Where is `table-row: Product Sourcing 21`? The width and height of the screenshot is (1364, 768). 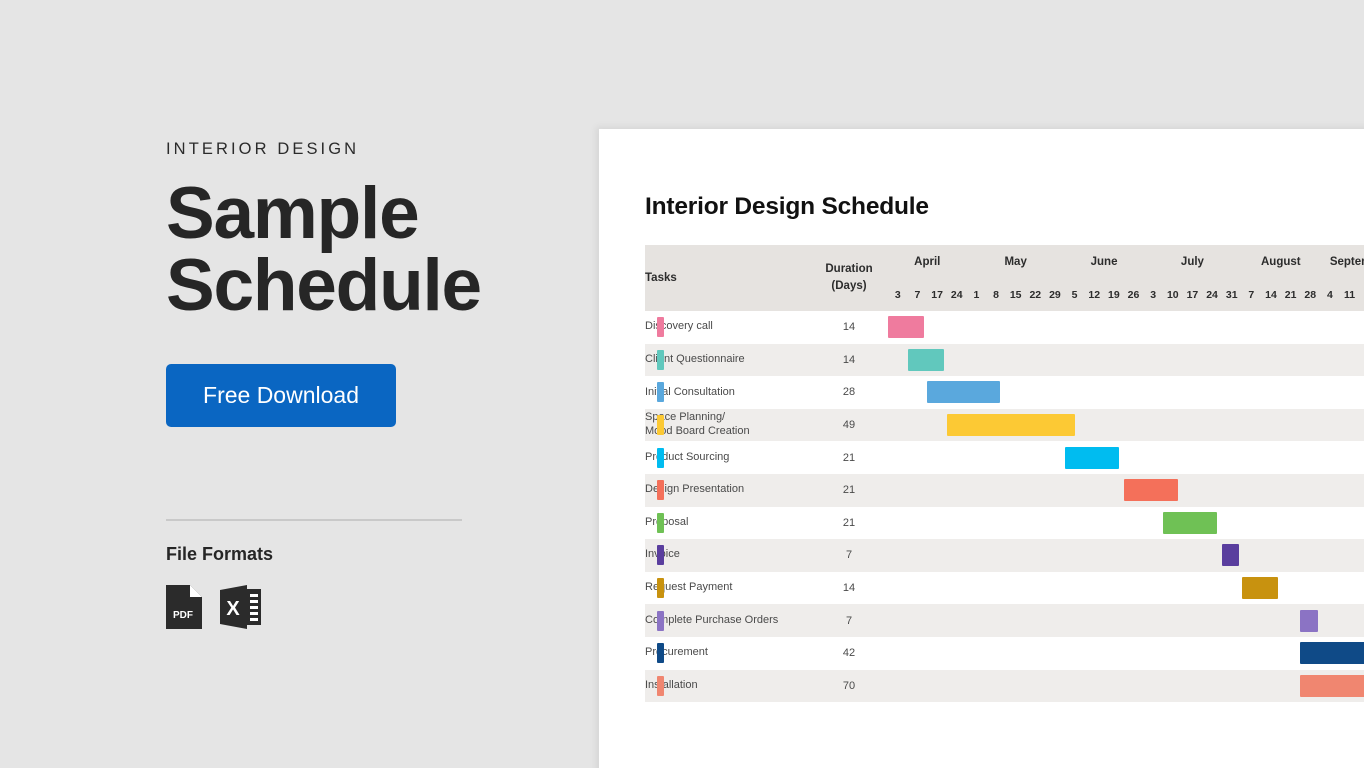 table-row: Product Sourcing 21 is located at coordinates (1004, 457).